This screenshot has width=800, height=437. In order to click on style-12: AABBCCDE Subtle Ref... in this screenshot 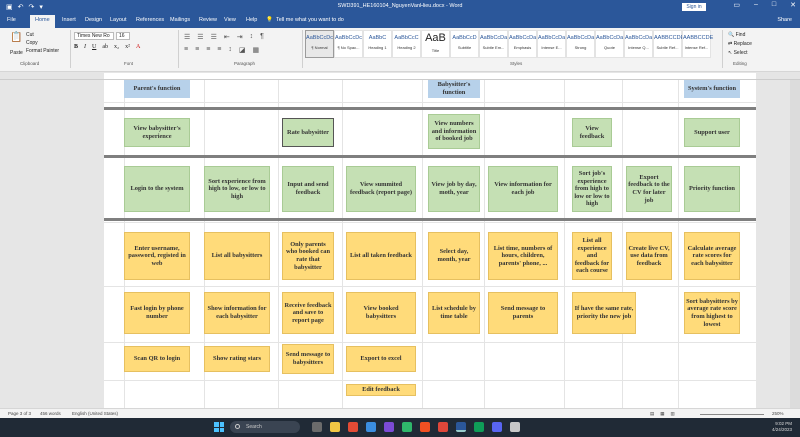, I will do `click(668, 44)`.